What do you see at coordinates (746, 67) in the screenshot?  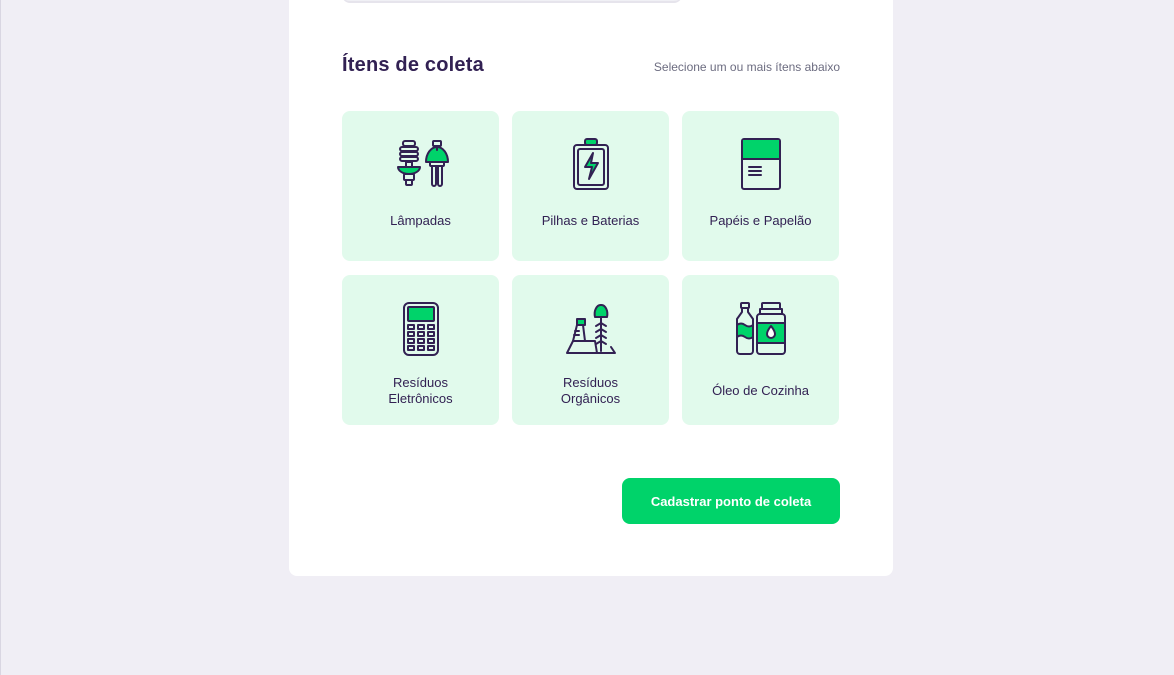 I see `section-hint: Selecione um ou mais ítens abaixo` at bounding box center [746, 67].